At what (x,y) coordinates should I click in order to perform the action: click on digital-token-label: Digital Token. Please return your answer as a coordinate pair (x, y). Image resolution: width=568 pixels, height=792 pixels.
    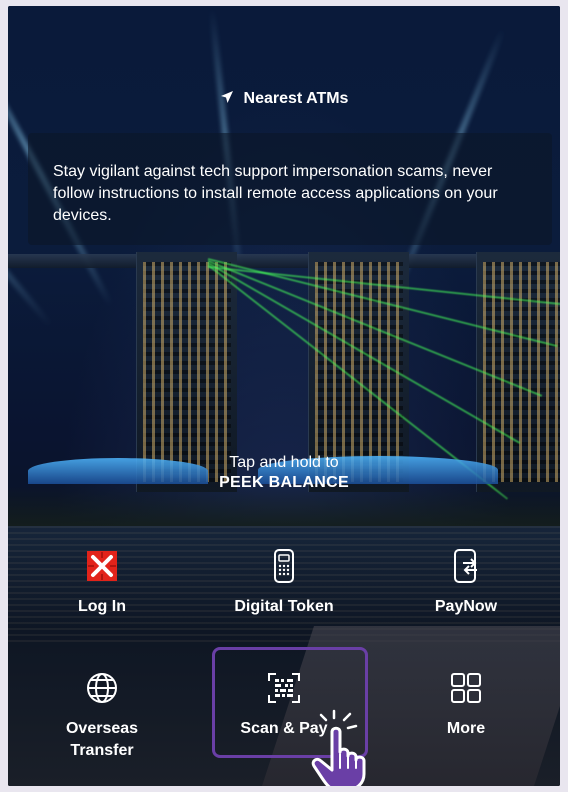
    Looking at the image, I should click on (284, 606).